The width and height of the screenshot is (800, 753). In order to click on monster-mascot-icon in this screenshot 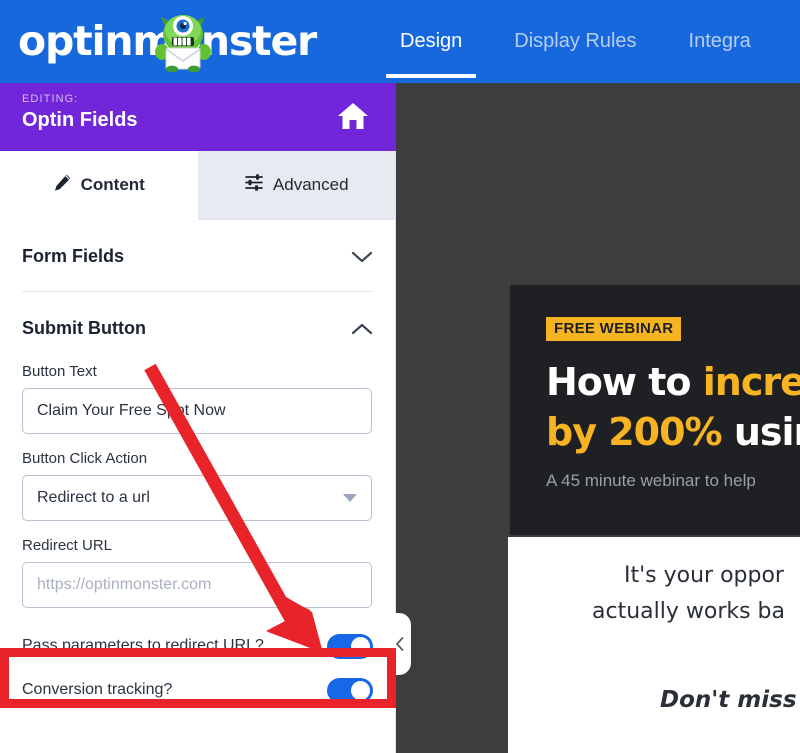, I will do `click(183, 39)`.